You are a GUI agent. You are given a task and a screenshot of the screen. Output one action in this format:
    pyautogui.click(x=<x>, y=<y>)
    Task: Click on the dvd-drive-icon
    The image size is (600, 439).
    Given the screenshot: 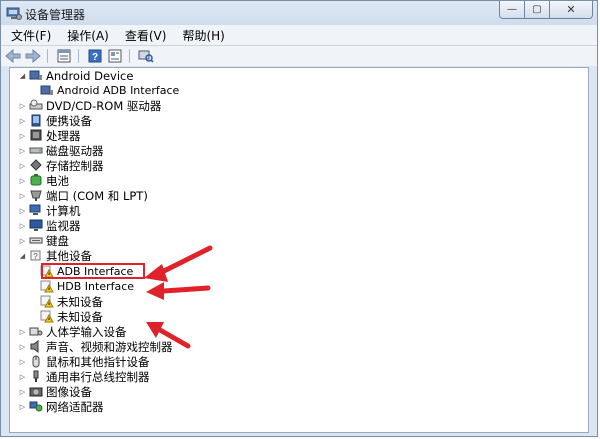 What is the action you would take?
    pyautogui.click(x=36, y=105)
    